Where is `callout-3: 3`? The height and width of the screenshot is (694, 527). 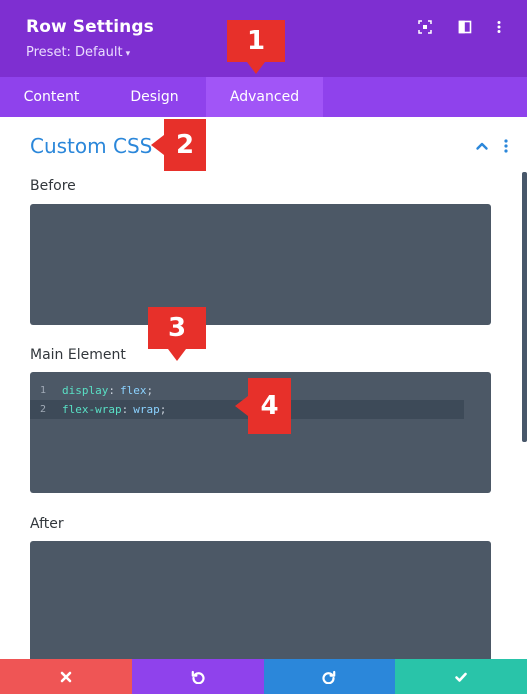 callout-3: 3 is located at coordinates (177, 334).